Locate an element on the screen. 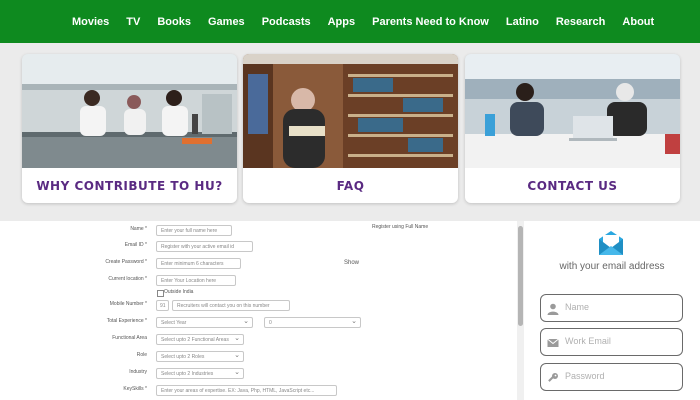 This screenshot has height=400, width=700. envelope-icon is located at coordinates (611, 243).